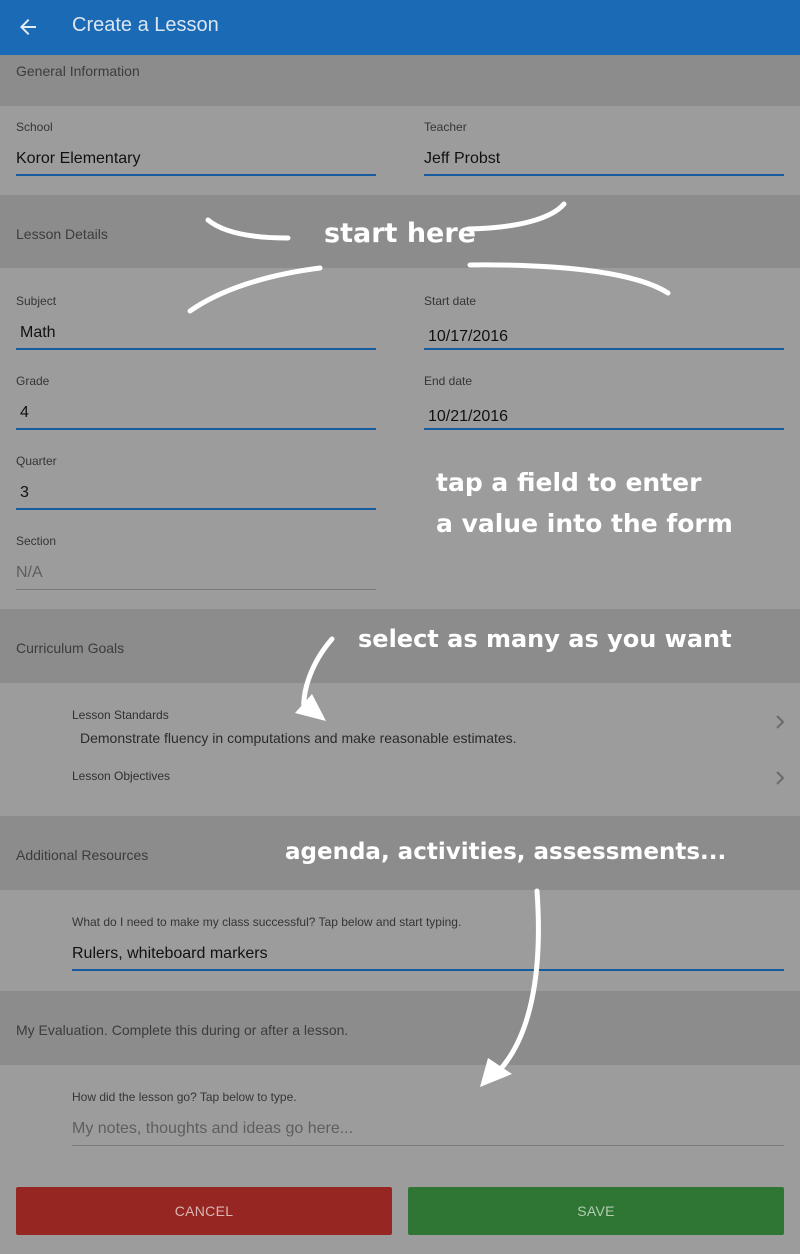 The image size is (800, 1254). Describe the element at coordinates (400, 80) in the screenshot. I see `section-header-general: General Information` at that location.